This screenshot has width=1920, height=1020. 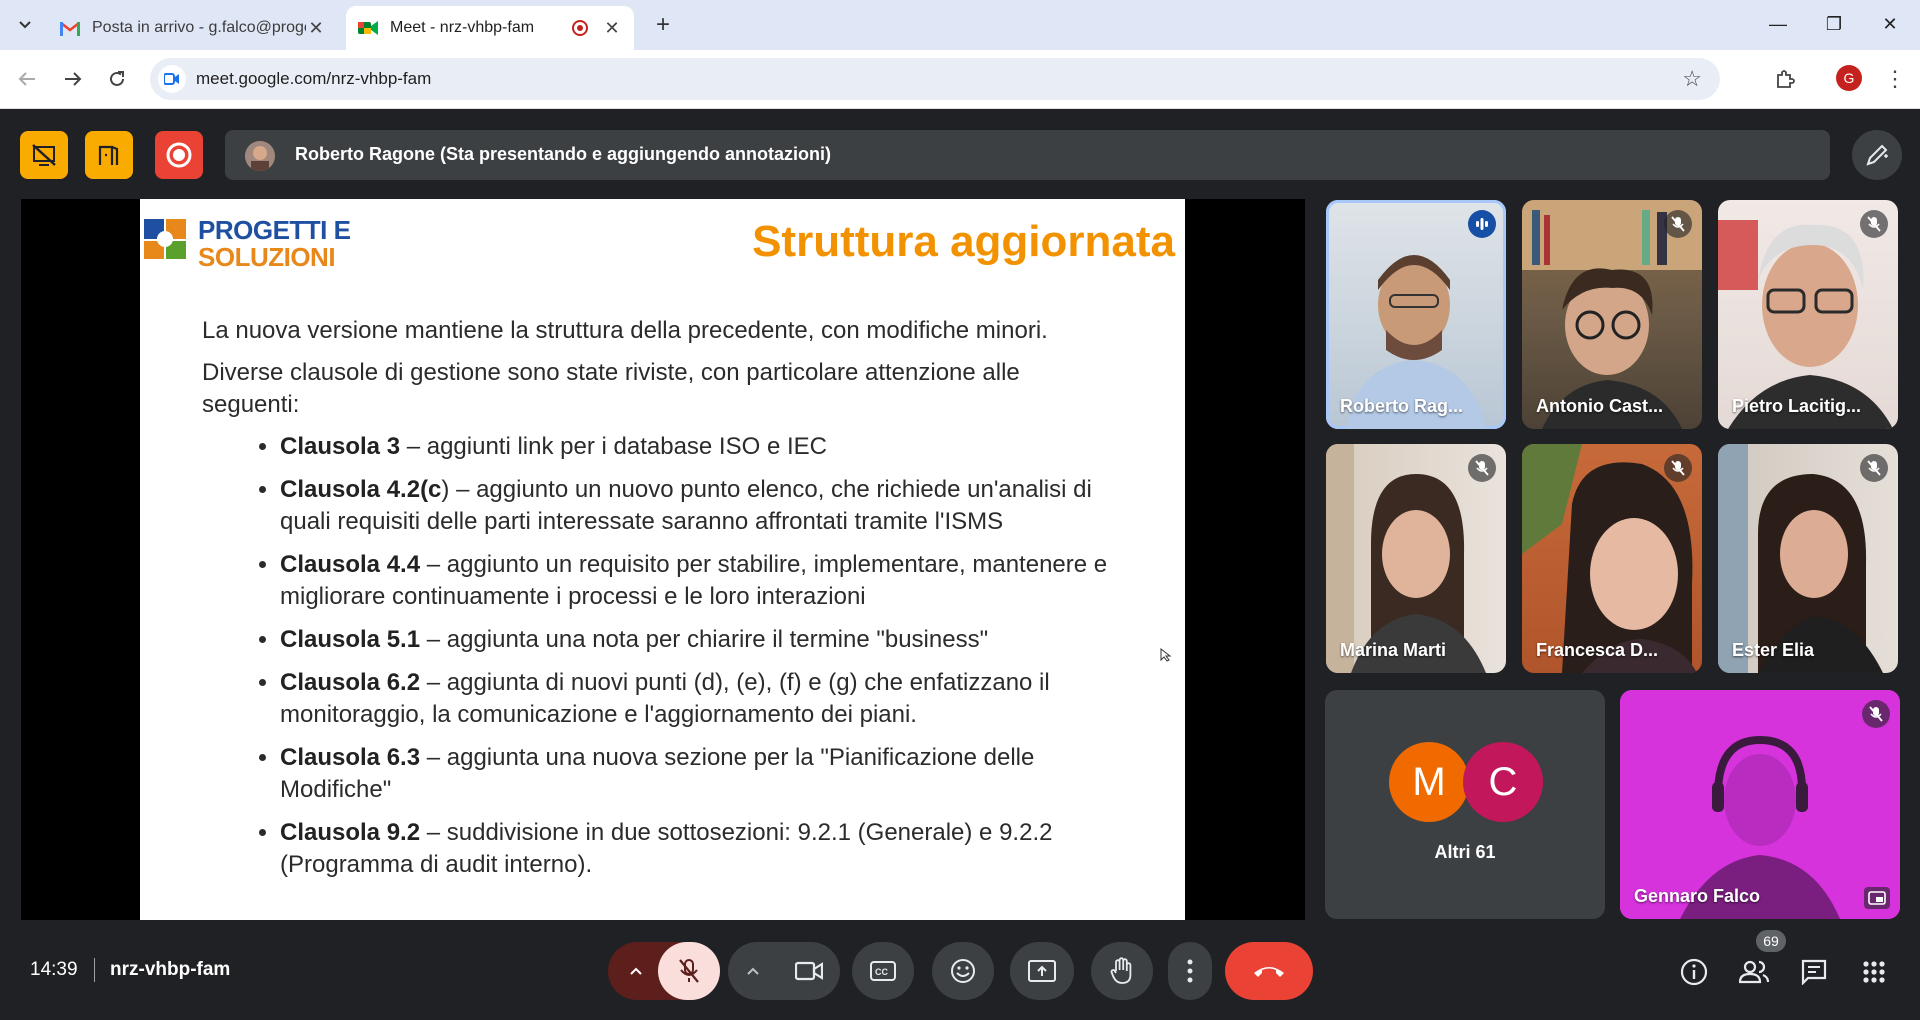 What do you see at coordinates (25, 25) in the screenshot?
I see `tab-search-chevron-icon` at bounding box center [25, 25].